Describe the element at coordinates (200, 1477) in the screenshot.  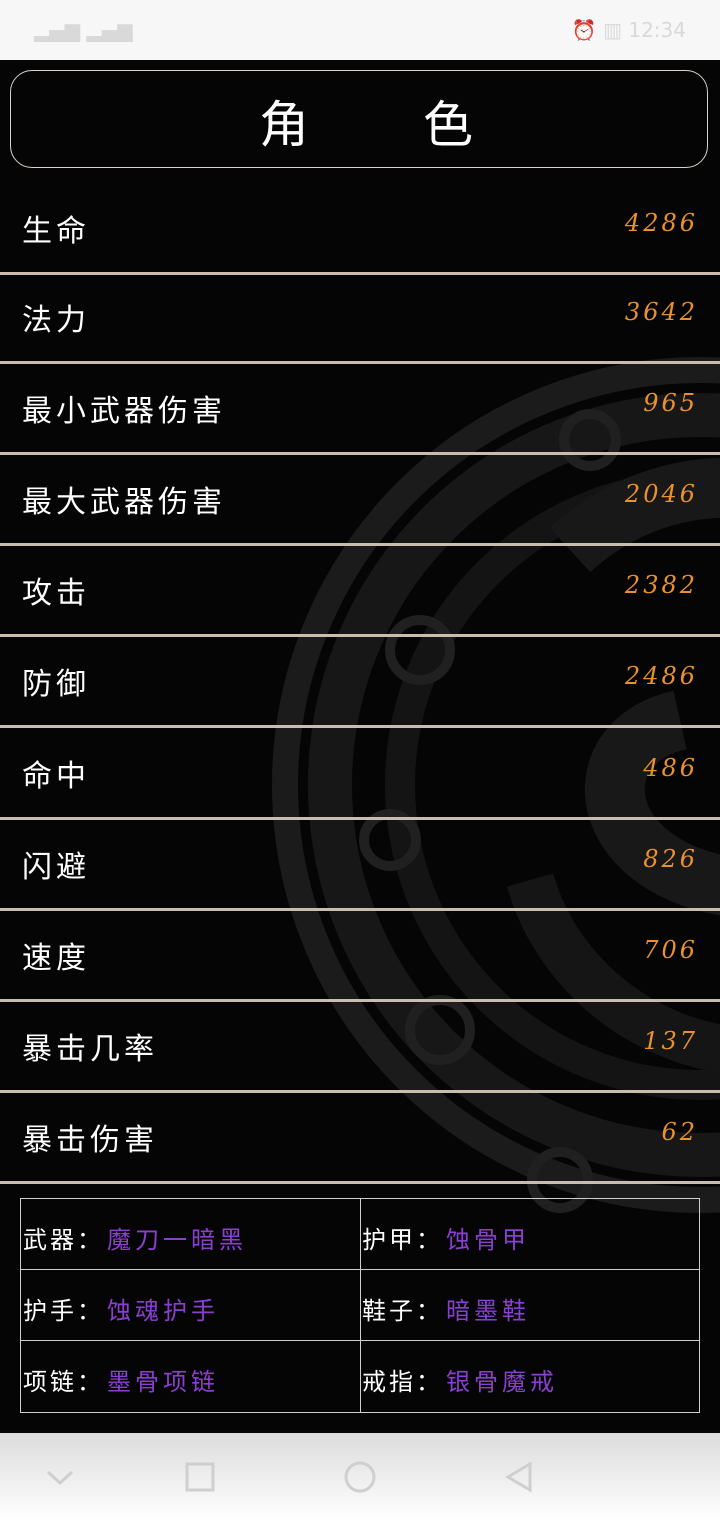
I see `recents-square-icon` at that location.